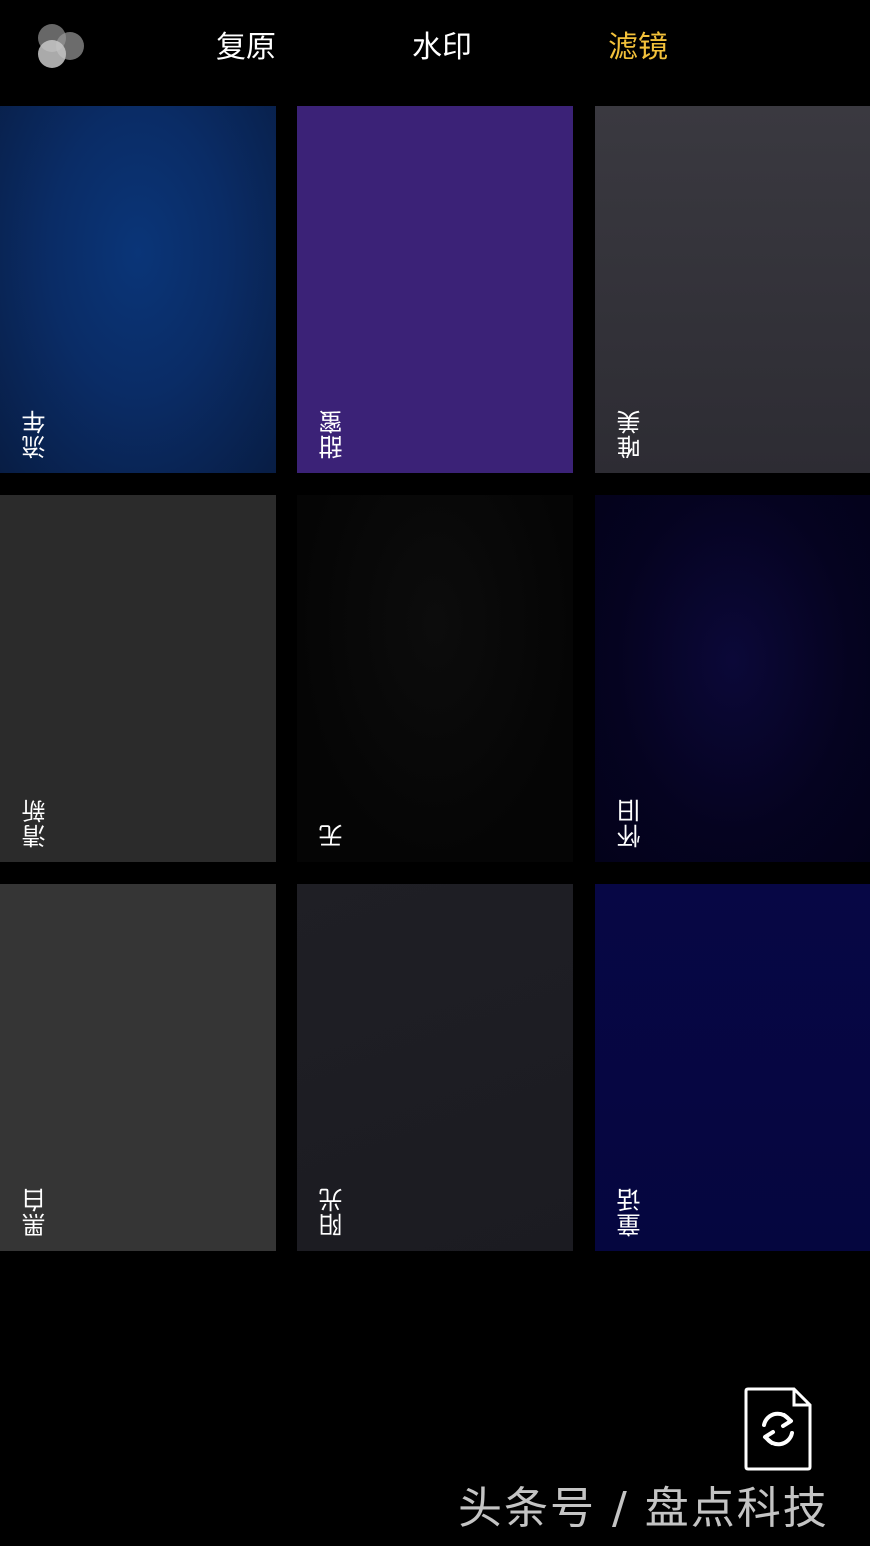  What do you see at coordinates (435, 678) in the screenshot?
I see `filter-tile-none: 无` at bounding box center [435, 678].